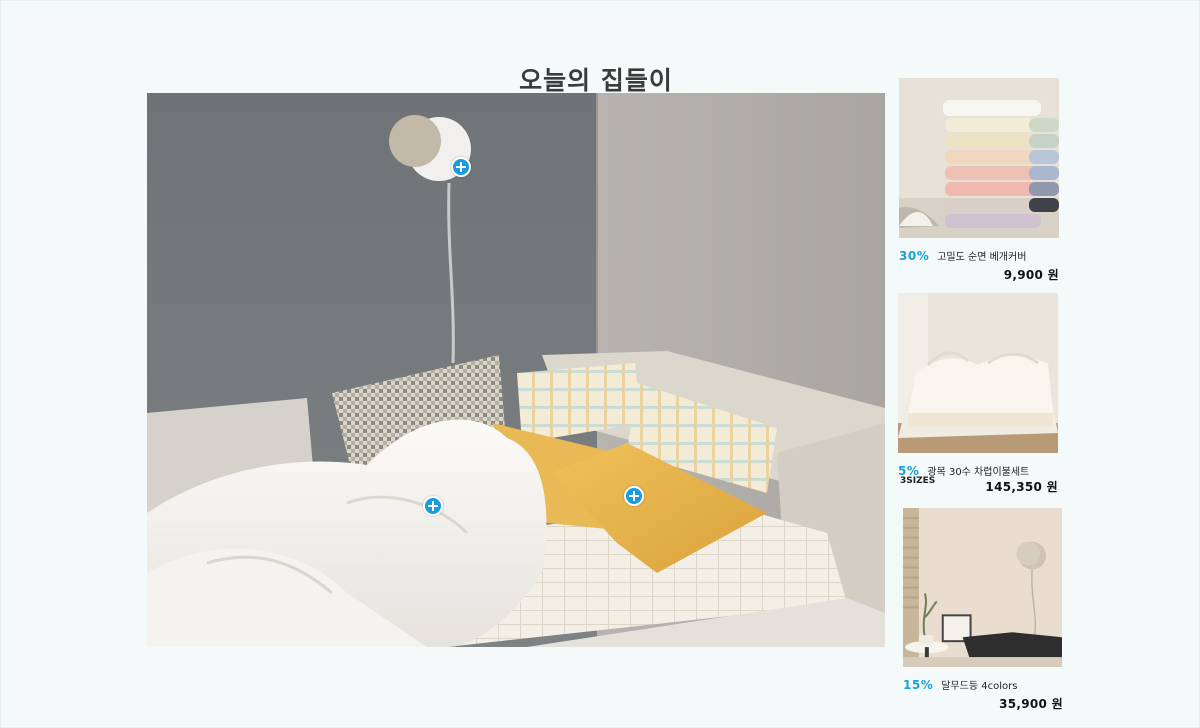 This screenshot has height=728, width=1200. I want to click on product-card-pillow-cover: 30% 고밀도 순면 베개커버 9,900 원, so click(980, 180).